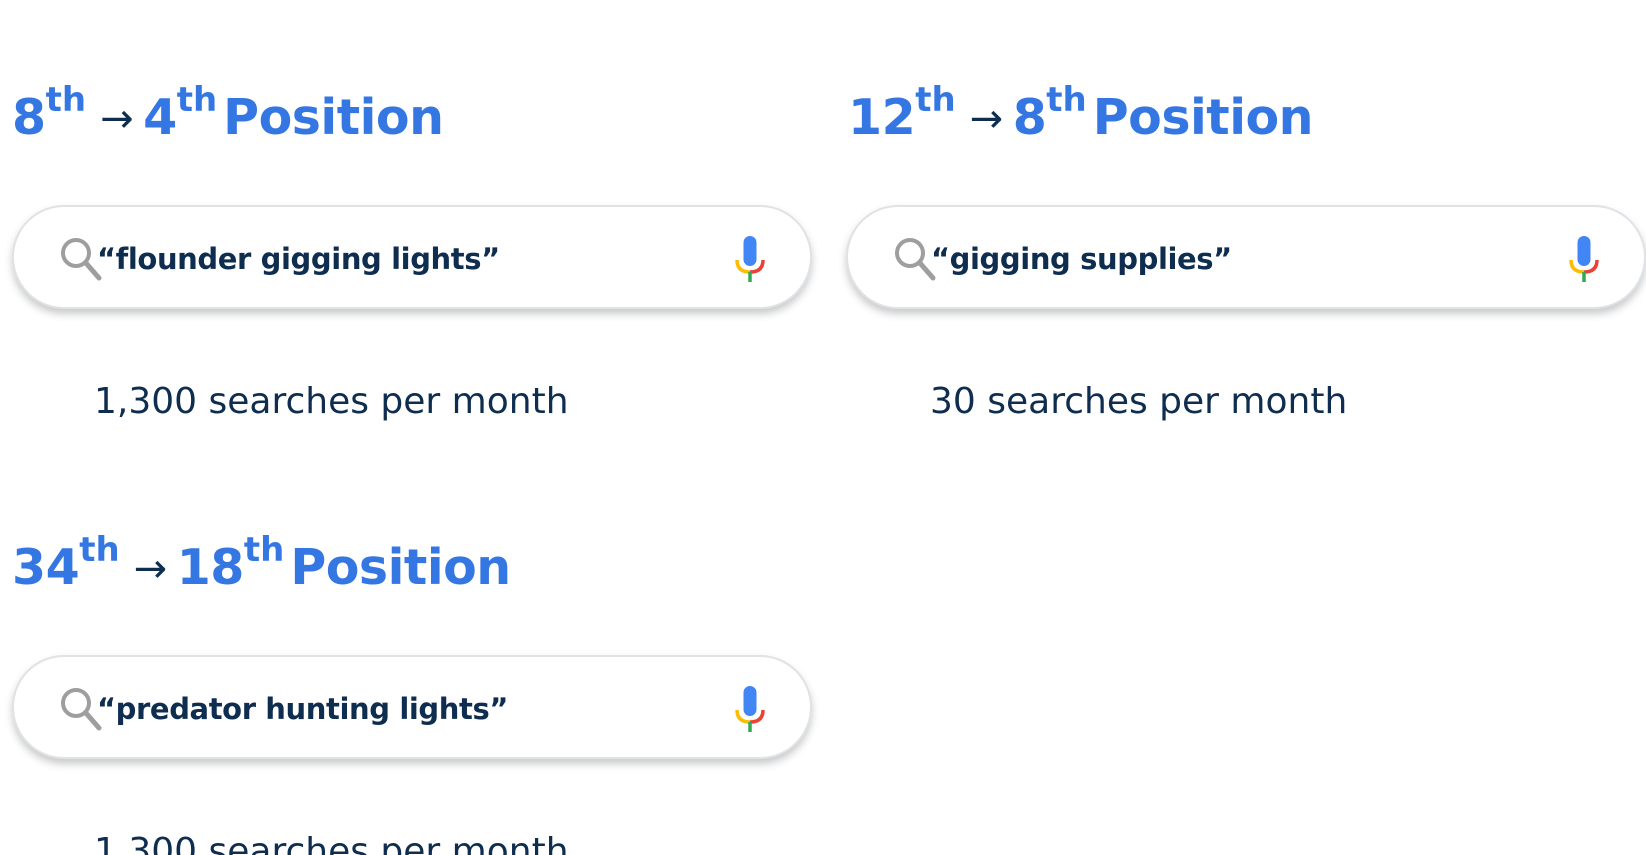  I want to click on search-query: “flounder gigging lights”, so click(298, 259).